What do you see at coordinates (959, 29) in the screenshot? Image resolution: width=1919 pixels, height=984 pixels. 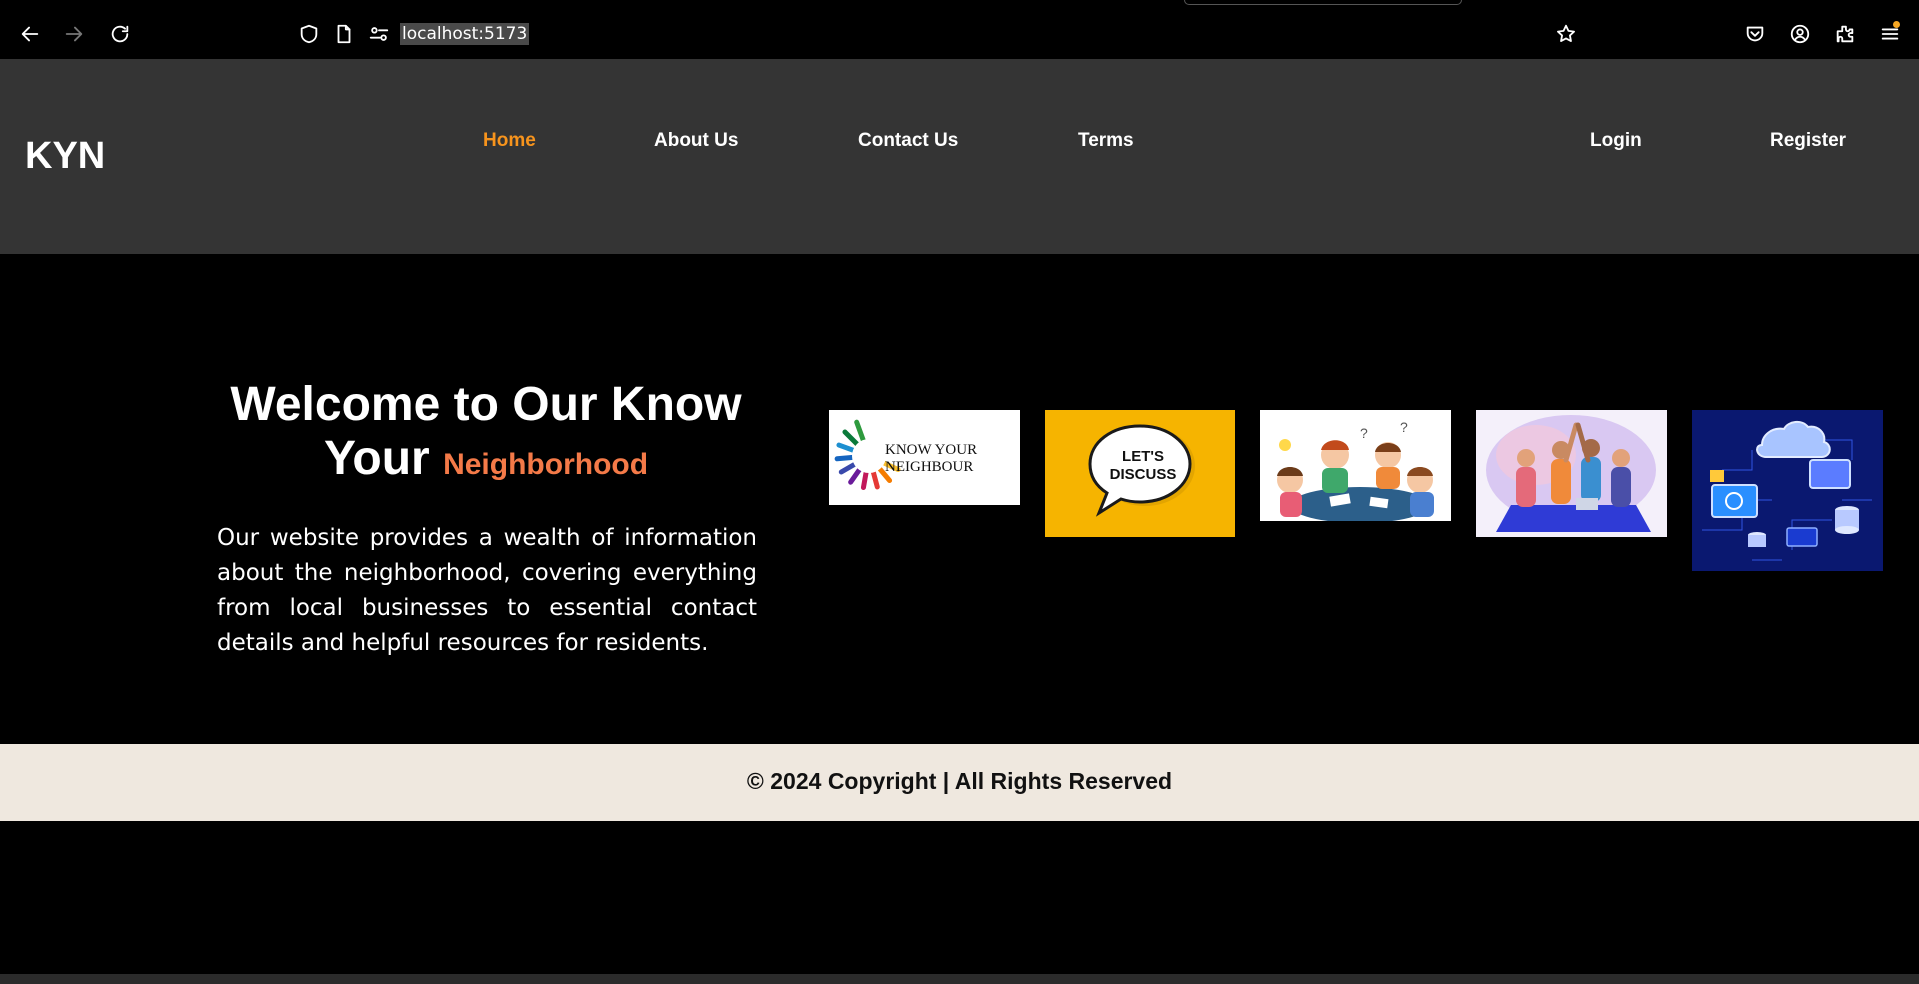 I see `browser-toolbar: localhost:5173` at bounding box center [959, 29].